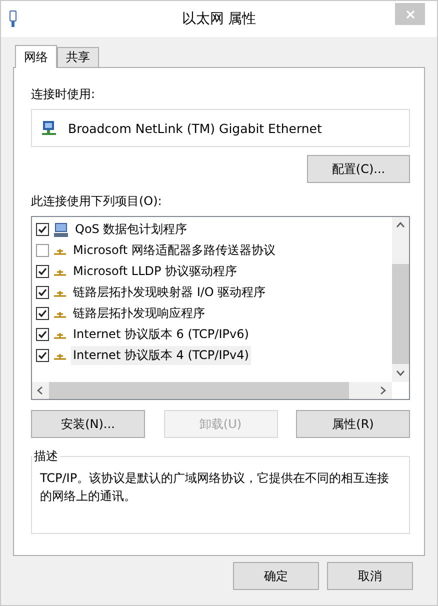 The image size is (438, 606). Describe the element at coordinates (63, 94) in the screenshot. I see `connect-using-label: 连接时使用:` at that location.